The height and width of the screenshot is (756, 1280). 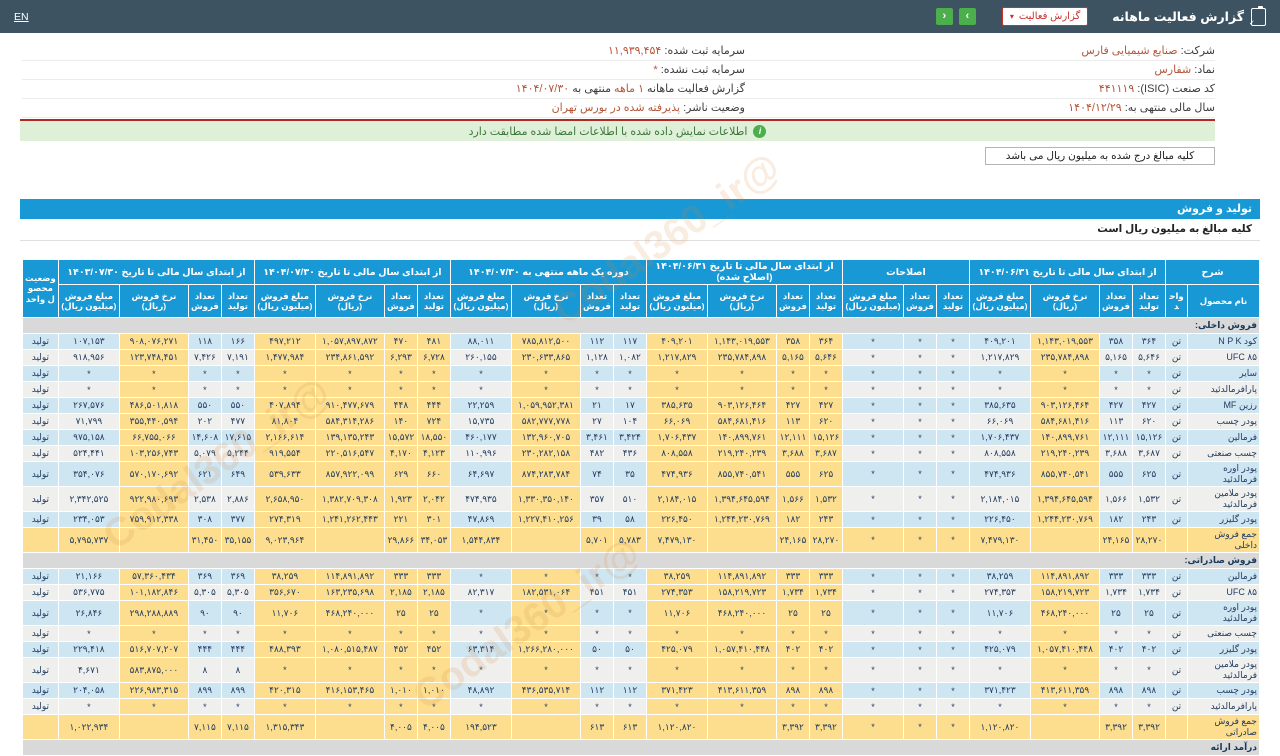 What do you see at coordinates (792, 405) in the screenshot?
I see `value-cell-adj0631: ۴۲۷` at bounding box center [792, 405].